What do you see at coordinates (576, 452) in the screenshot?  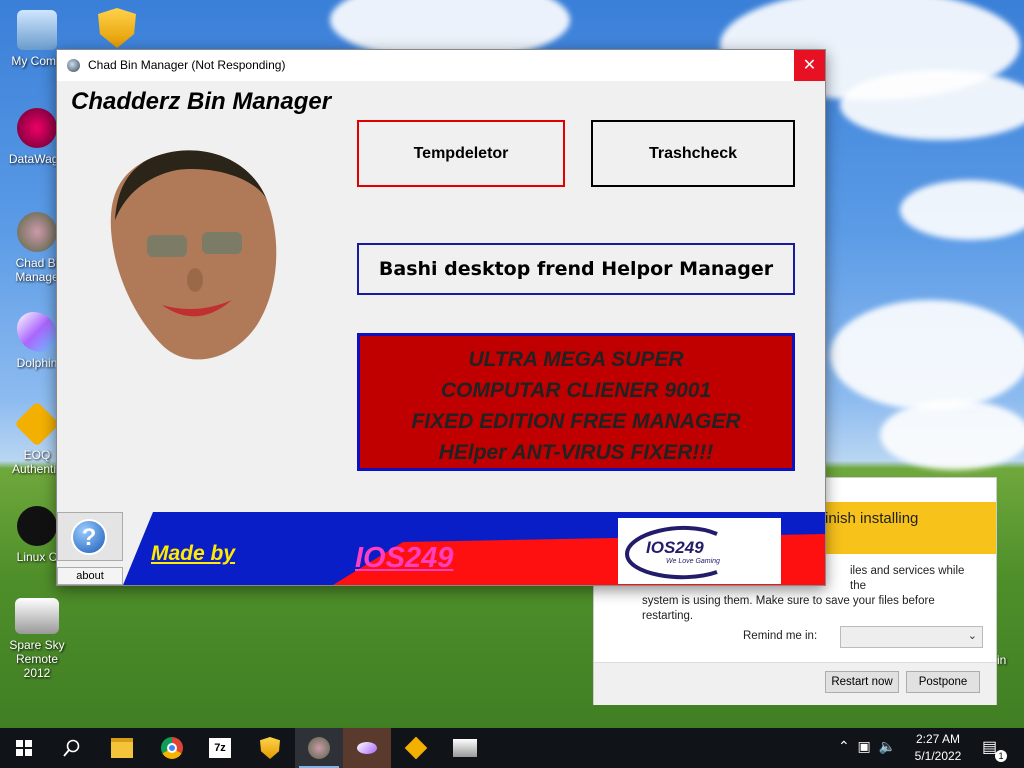 I see `ultra-line: HElper ANT-VIRUS FIXER!!!` at bounding box center [576, 452].